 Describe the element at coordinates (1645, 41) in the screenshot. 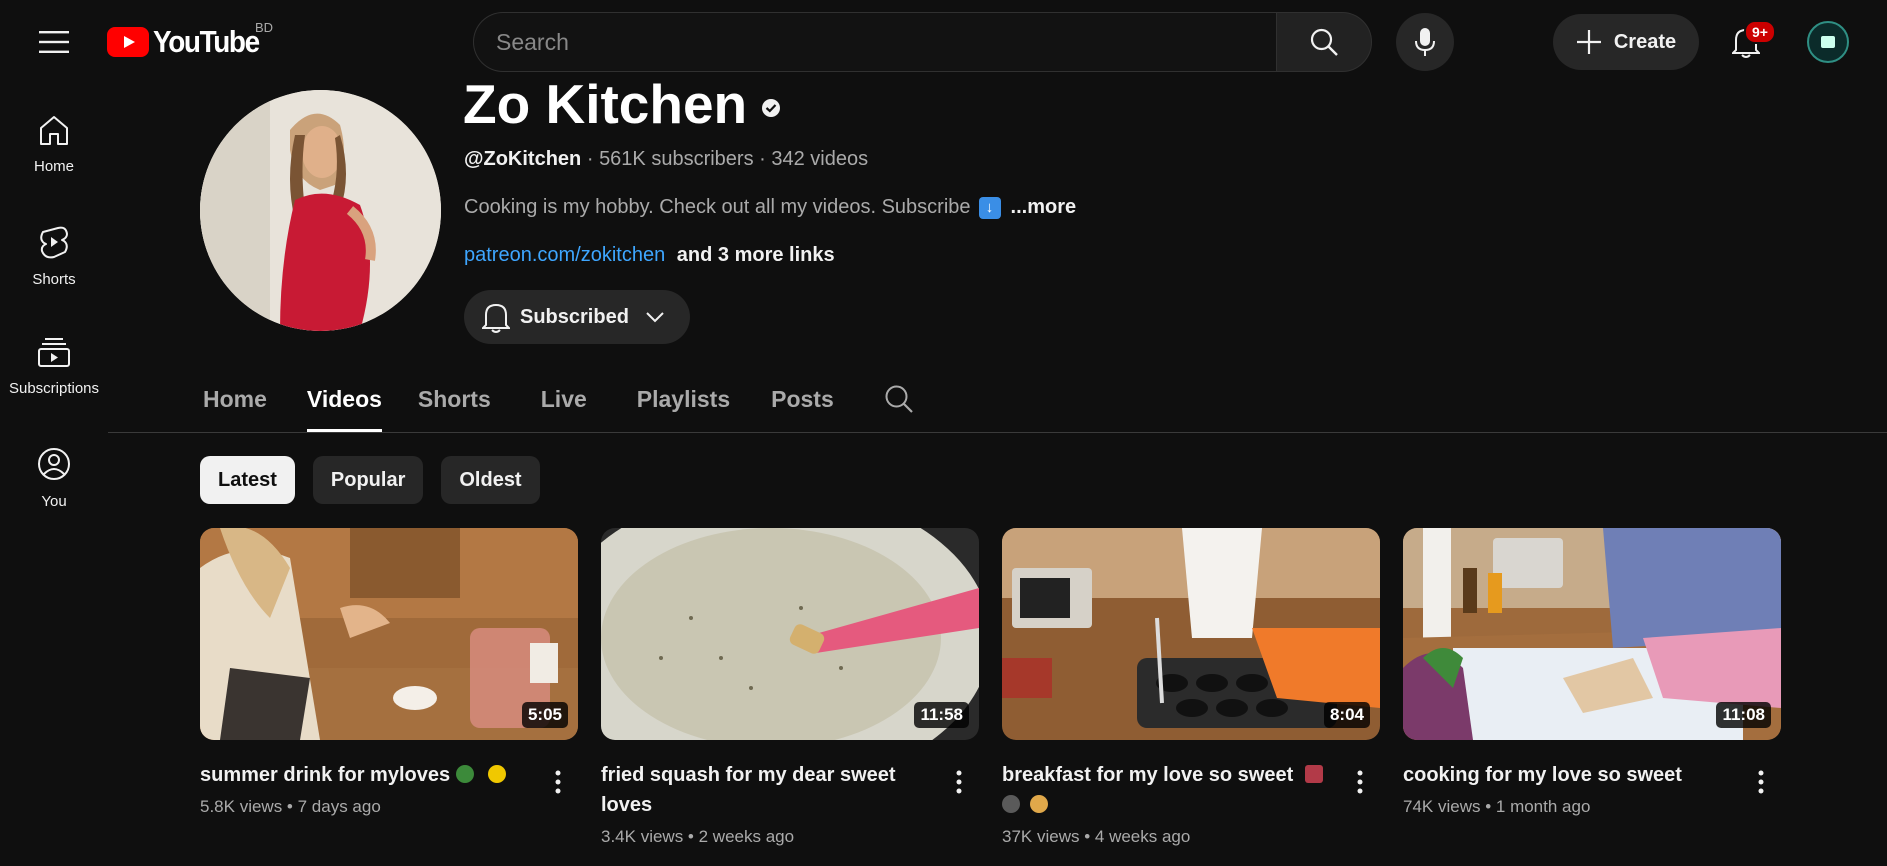

I see `create-label: Create` at that location.